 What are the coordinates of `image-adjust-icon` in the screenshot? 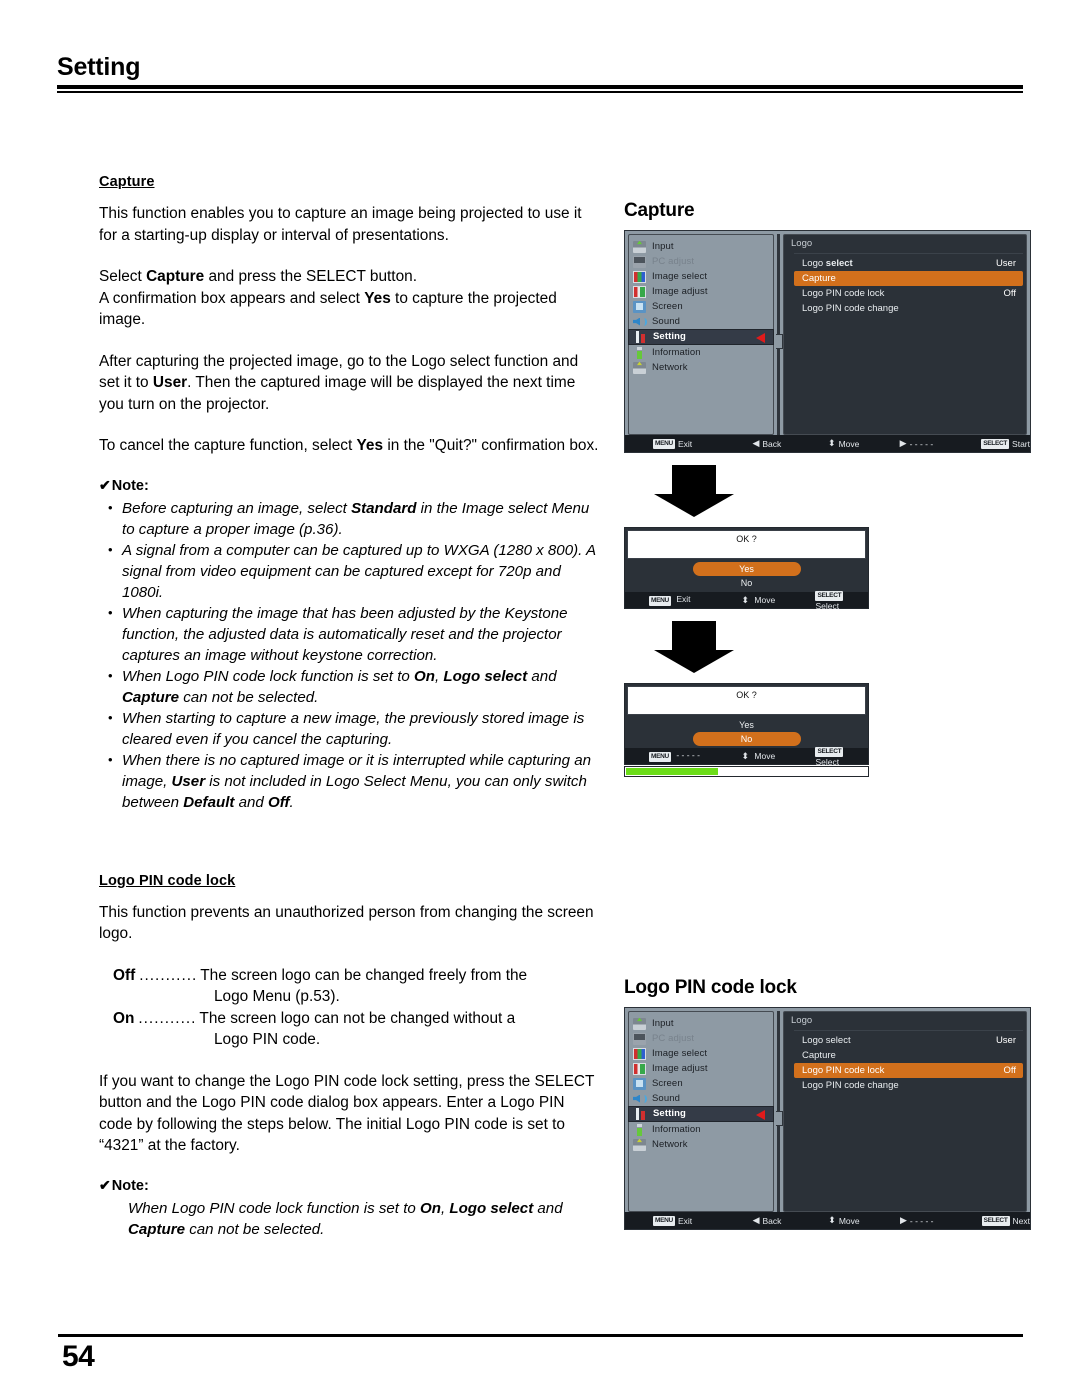 It's located at (639, 291).